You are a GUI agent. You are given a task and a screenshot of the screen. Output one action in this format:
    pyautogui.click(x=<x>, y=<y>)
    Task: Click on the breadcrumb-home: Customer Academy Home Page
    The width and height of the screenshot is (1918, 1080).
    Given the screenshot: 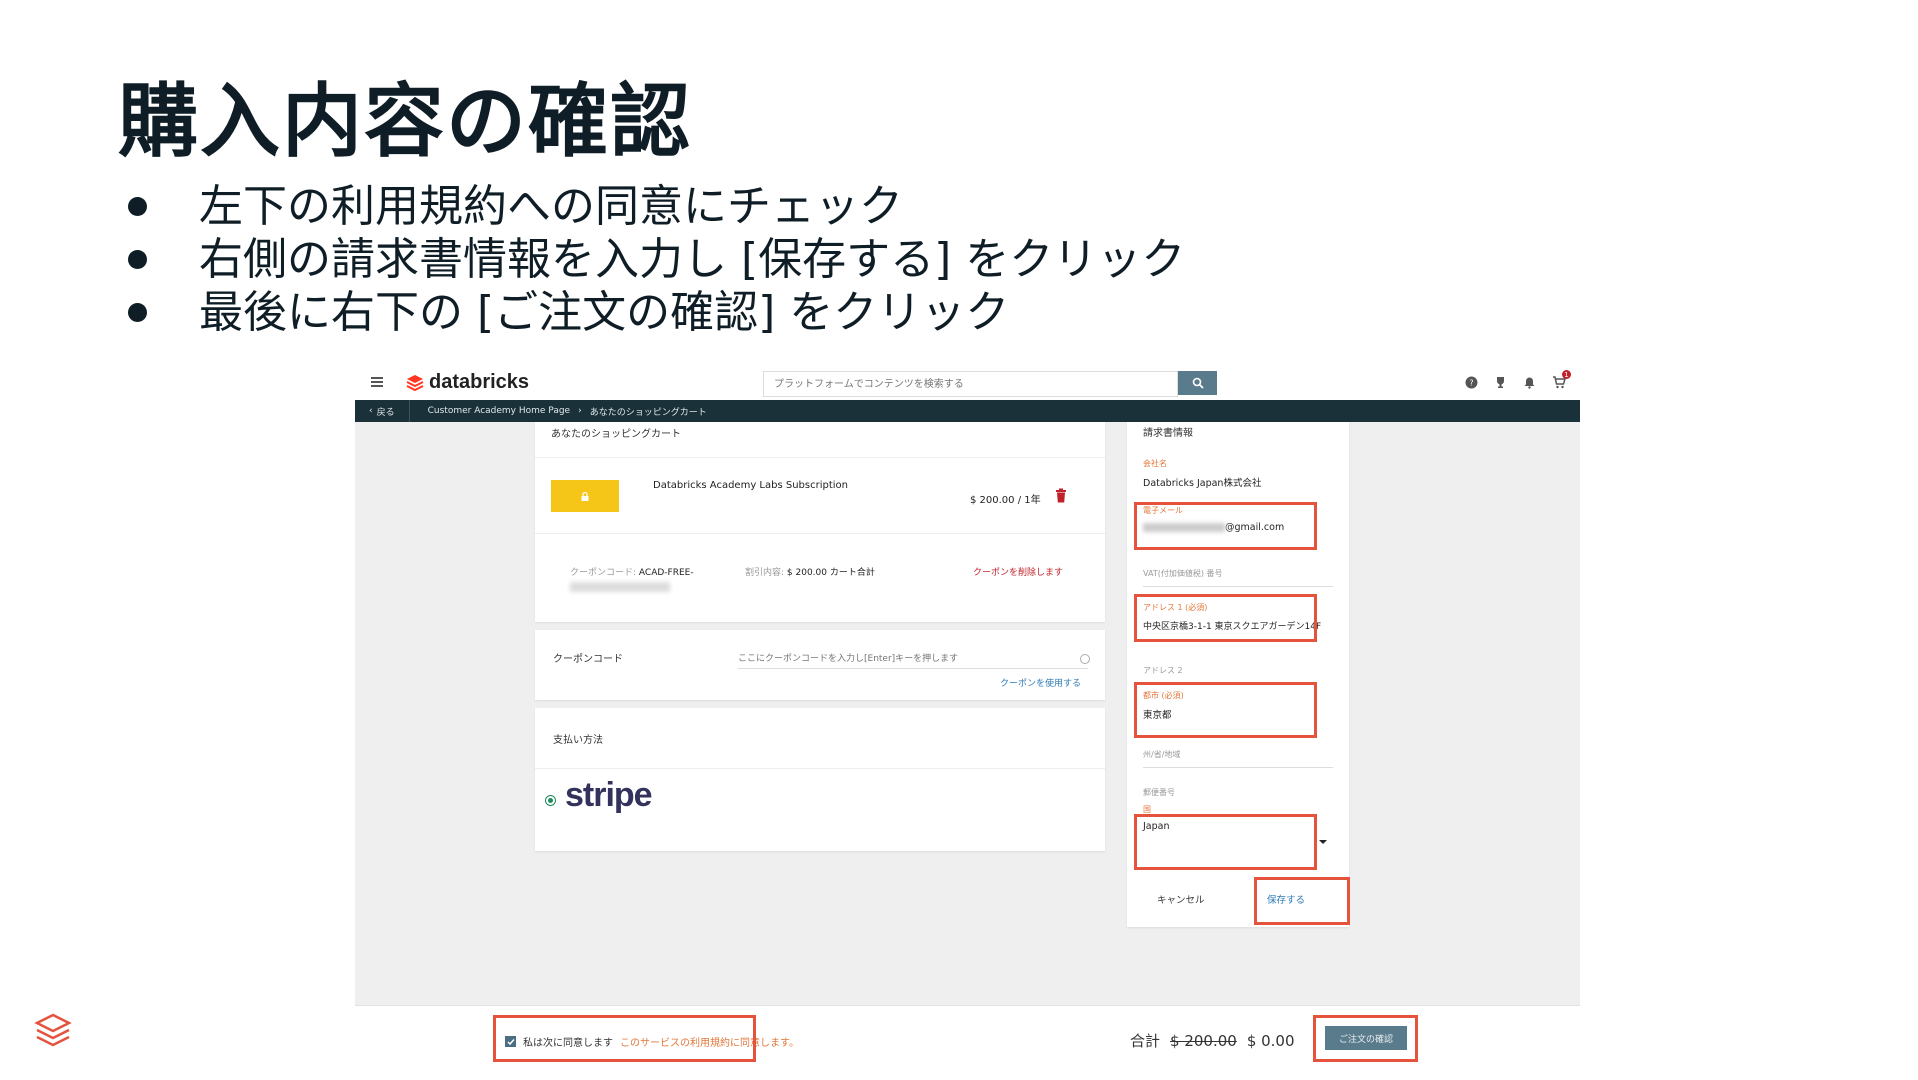 What is the action you would take?
    pyautogui.click(x=499, y=411)
    